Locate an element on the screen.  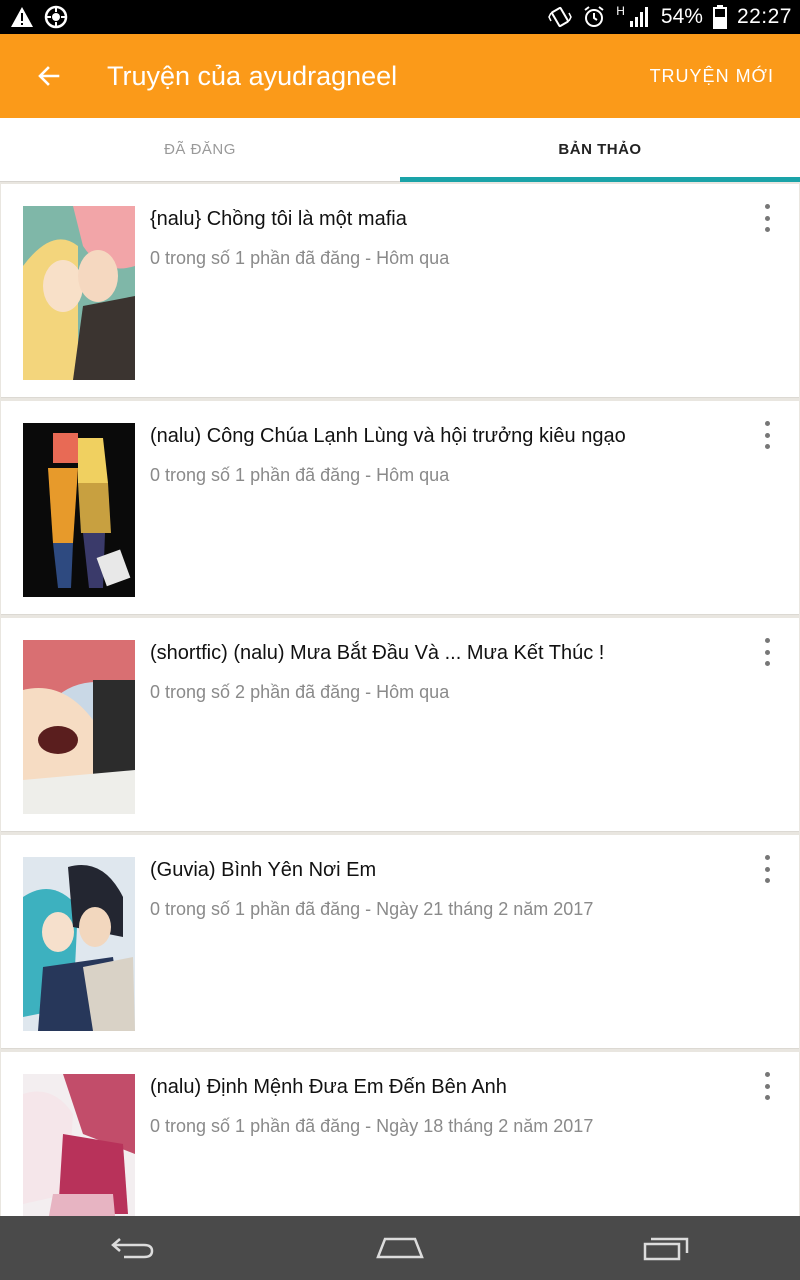
network-type: H is located at coordinates (620, 11).